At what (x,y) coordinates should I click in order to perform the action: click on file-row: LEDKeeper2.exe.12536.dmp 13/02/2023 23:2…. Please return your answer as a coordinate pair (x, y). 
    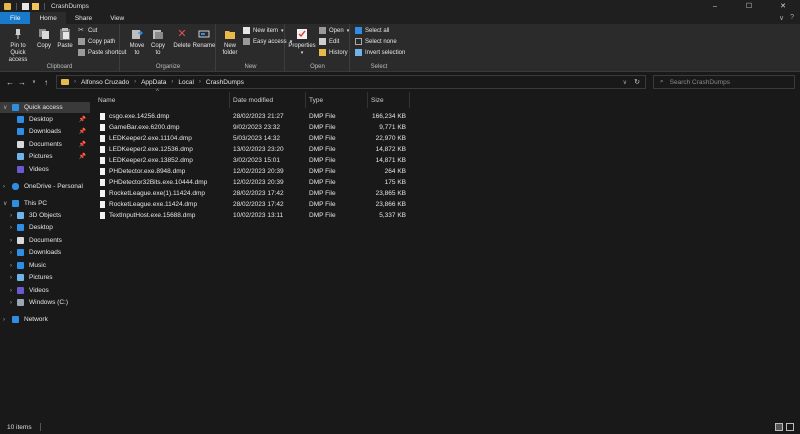
    Looking at the image, I should click on (257, 149).